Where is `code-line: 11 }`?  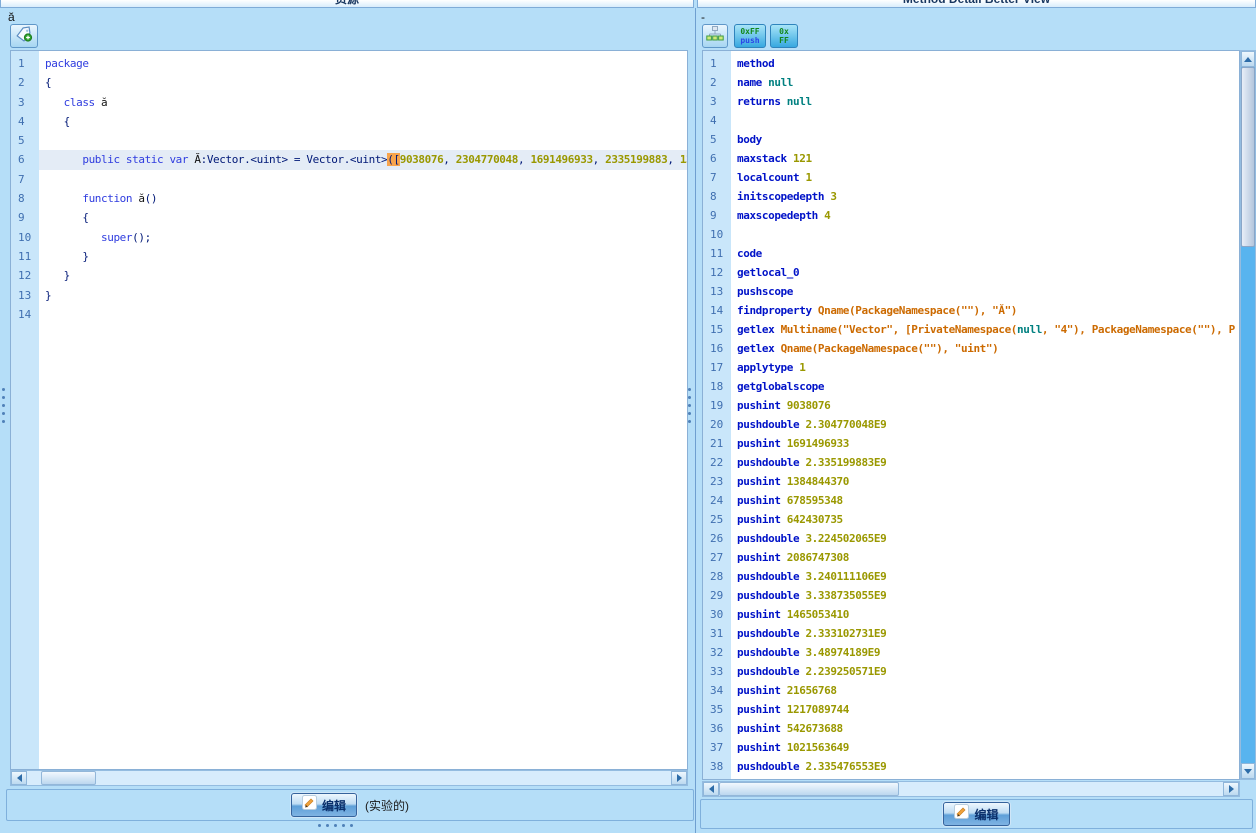 code-line: 11 } is located at coordinates (349, 256).